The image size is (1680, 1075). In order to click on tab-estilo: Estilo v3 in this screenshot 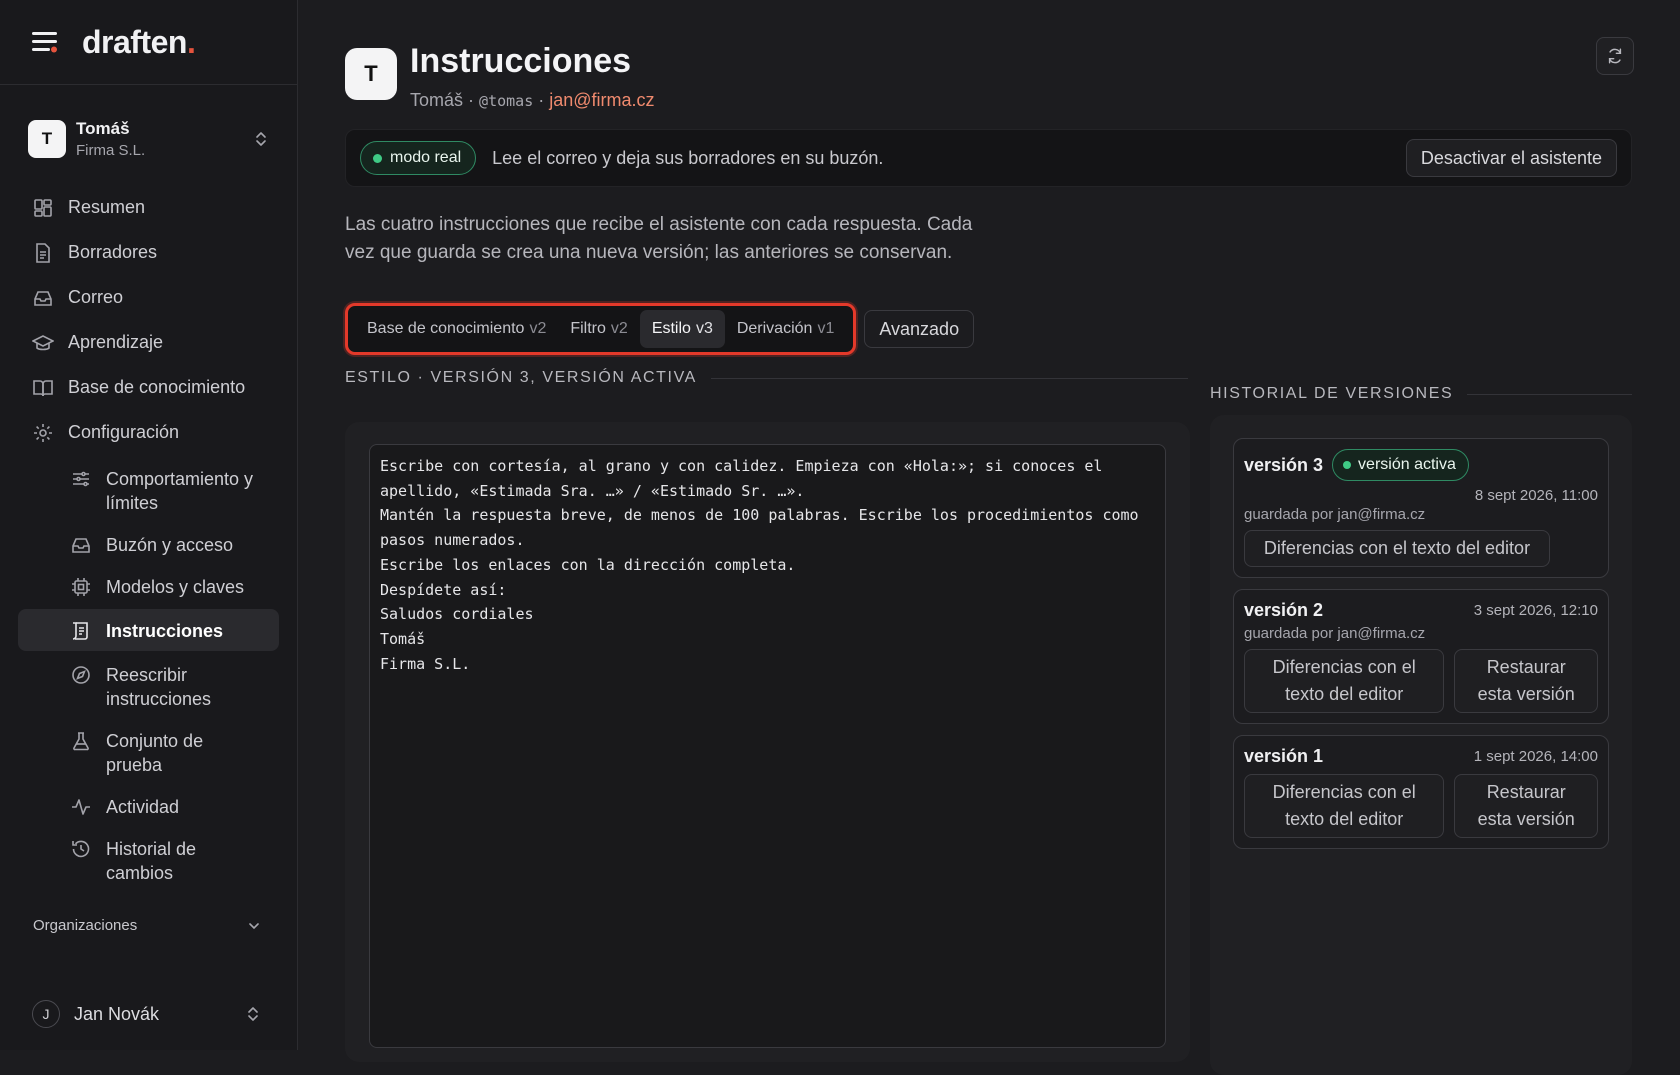, I will do `click(682, 329)`.